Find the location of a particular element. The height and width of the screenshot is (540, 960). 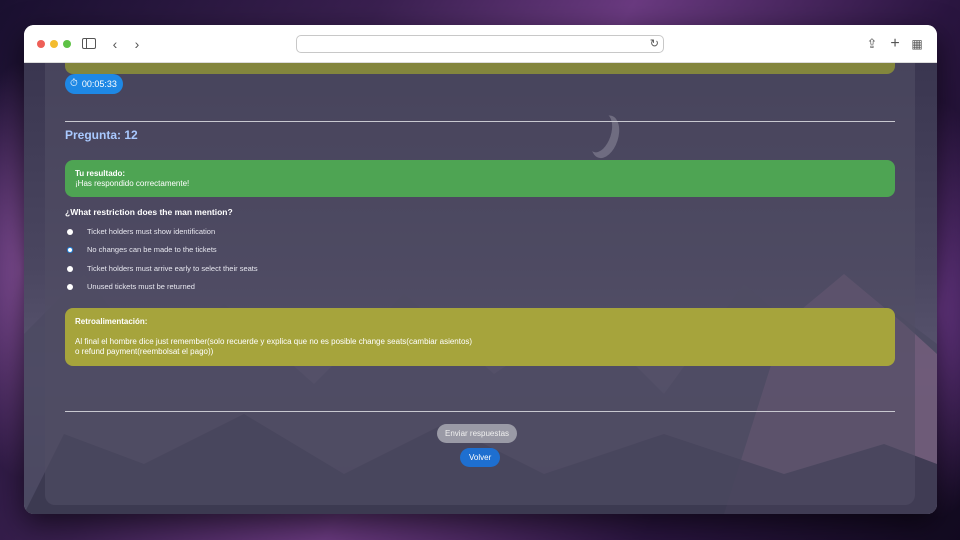

reload-icon: ↻ is located at coordinates (654, 43).